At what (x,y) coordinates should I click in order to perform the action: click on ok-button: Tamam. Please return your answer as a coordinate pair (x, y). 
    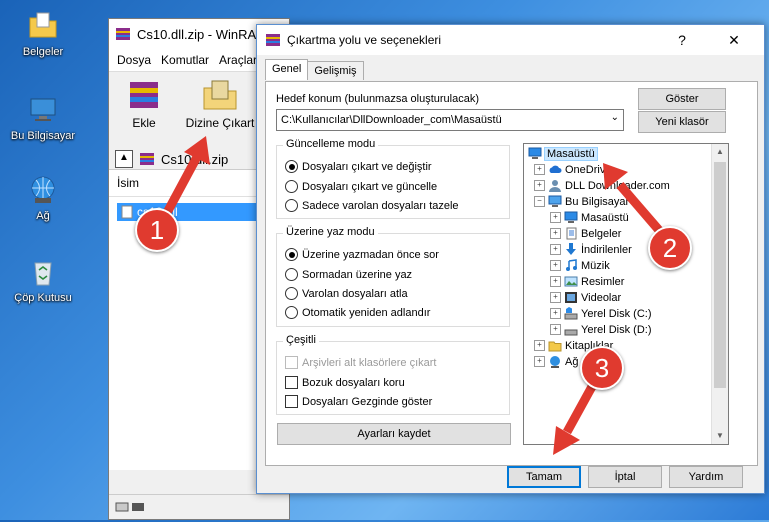
    Looking at the image, I should click on (544, 477).